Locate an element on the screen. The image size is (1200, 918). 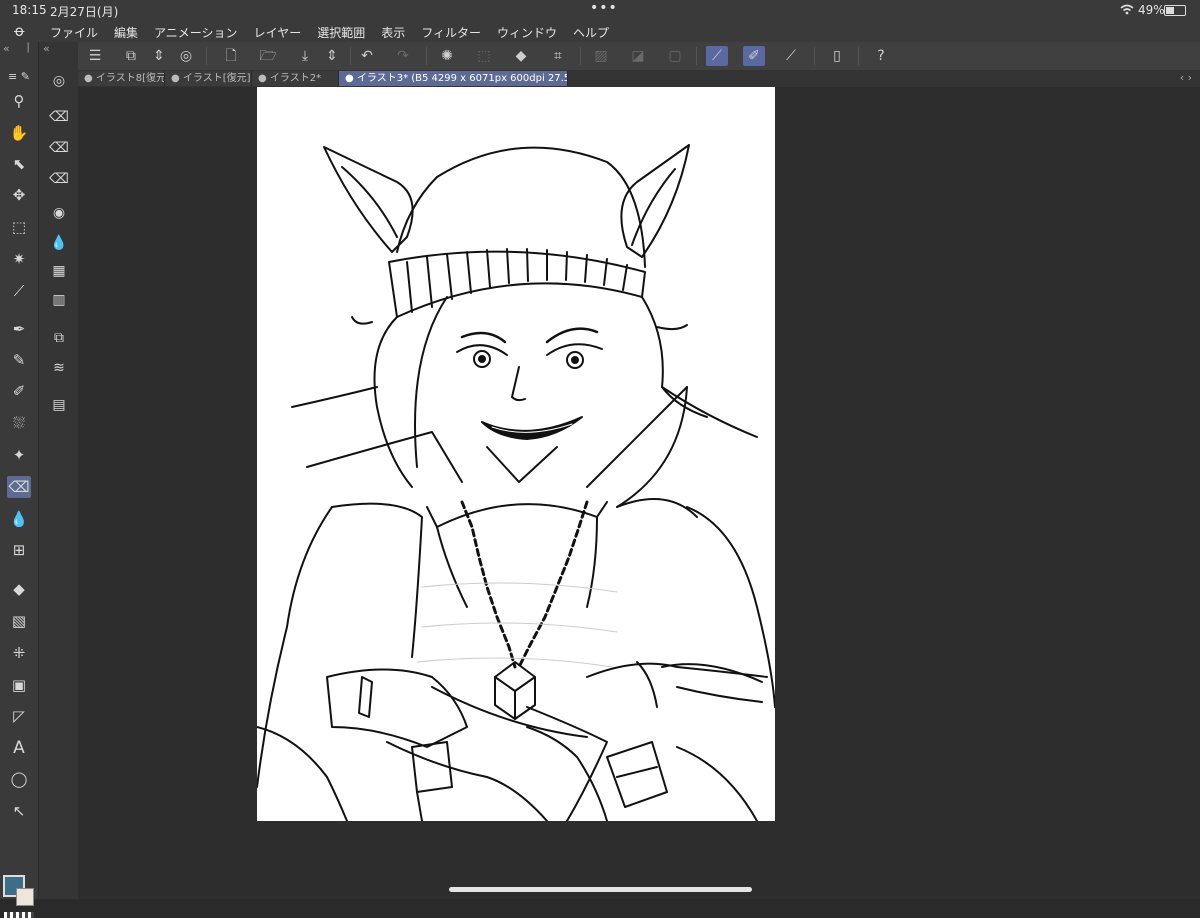
background-color-swatch is located at coordinates (25, 897).